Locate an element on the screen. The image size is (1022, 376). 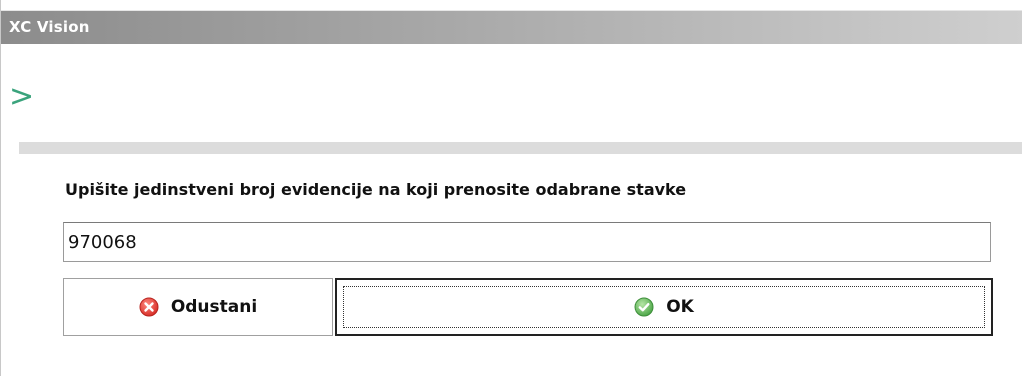
focus-ring is located at coordinates (664, 307).